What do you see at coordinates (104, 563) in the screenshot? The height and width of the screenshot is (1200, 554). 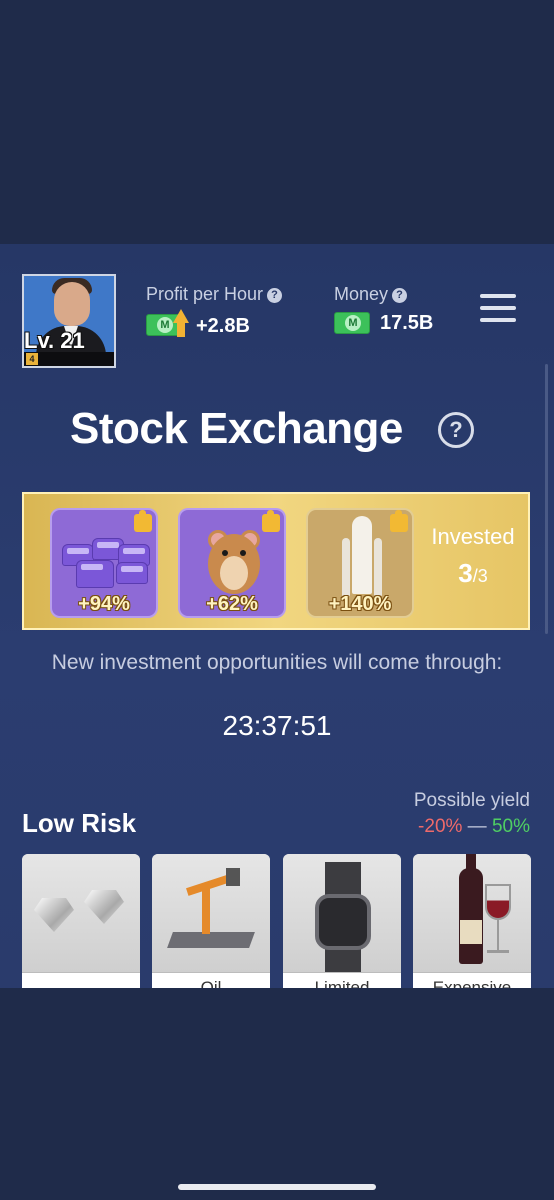 I see `investment-card-vans: +94%` at bounding box center [104, 563].